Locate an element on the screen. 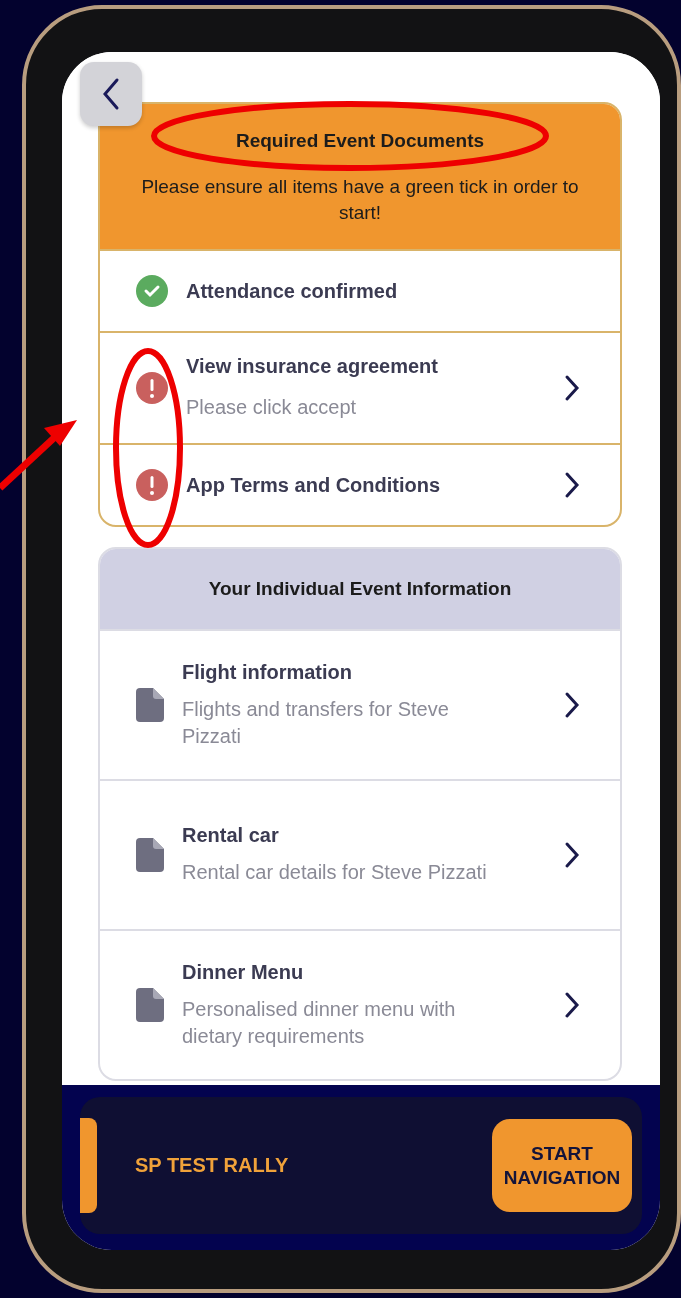 The width and height of the screenshot is (681, 1298). information-title: Rental car is located at coordinates (231, 836).